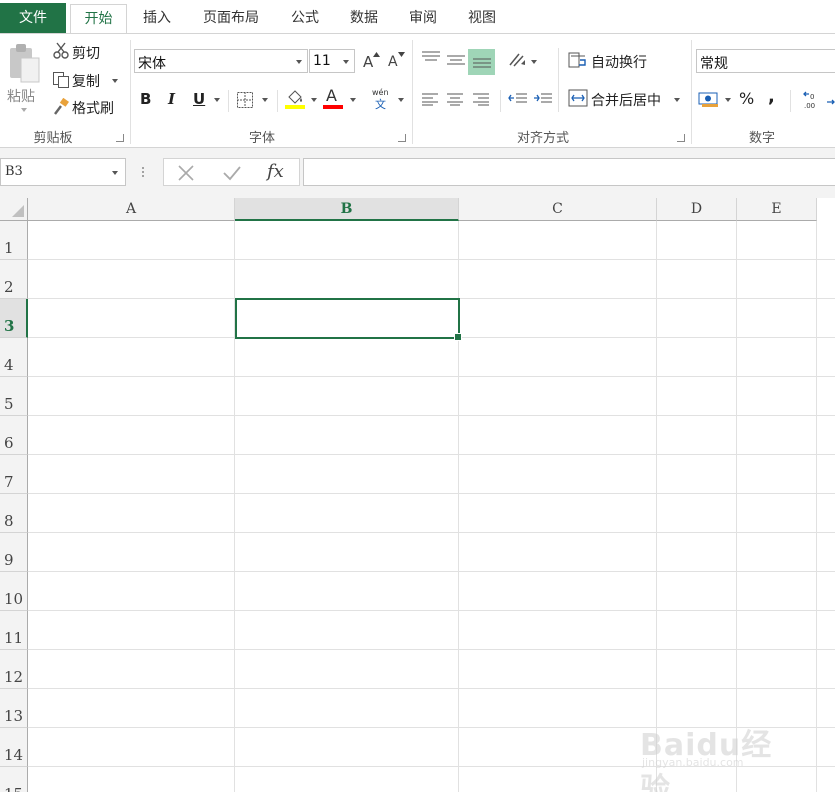  I want to click on row-header-4: 4, so click(14, 357).